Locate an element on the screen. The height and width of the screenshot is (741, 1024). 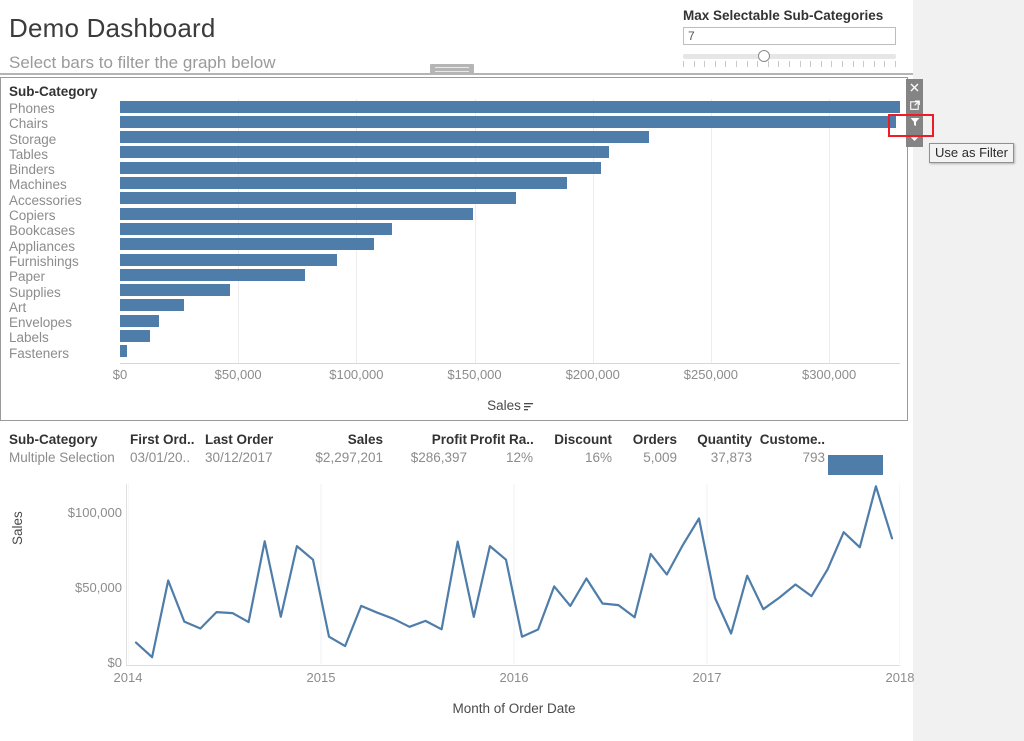
bar-category-label: Phones is located at coordinates (62, 108).